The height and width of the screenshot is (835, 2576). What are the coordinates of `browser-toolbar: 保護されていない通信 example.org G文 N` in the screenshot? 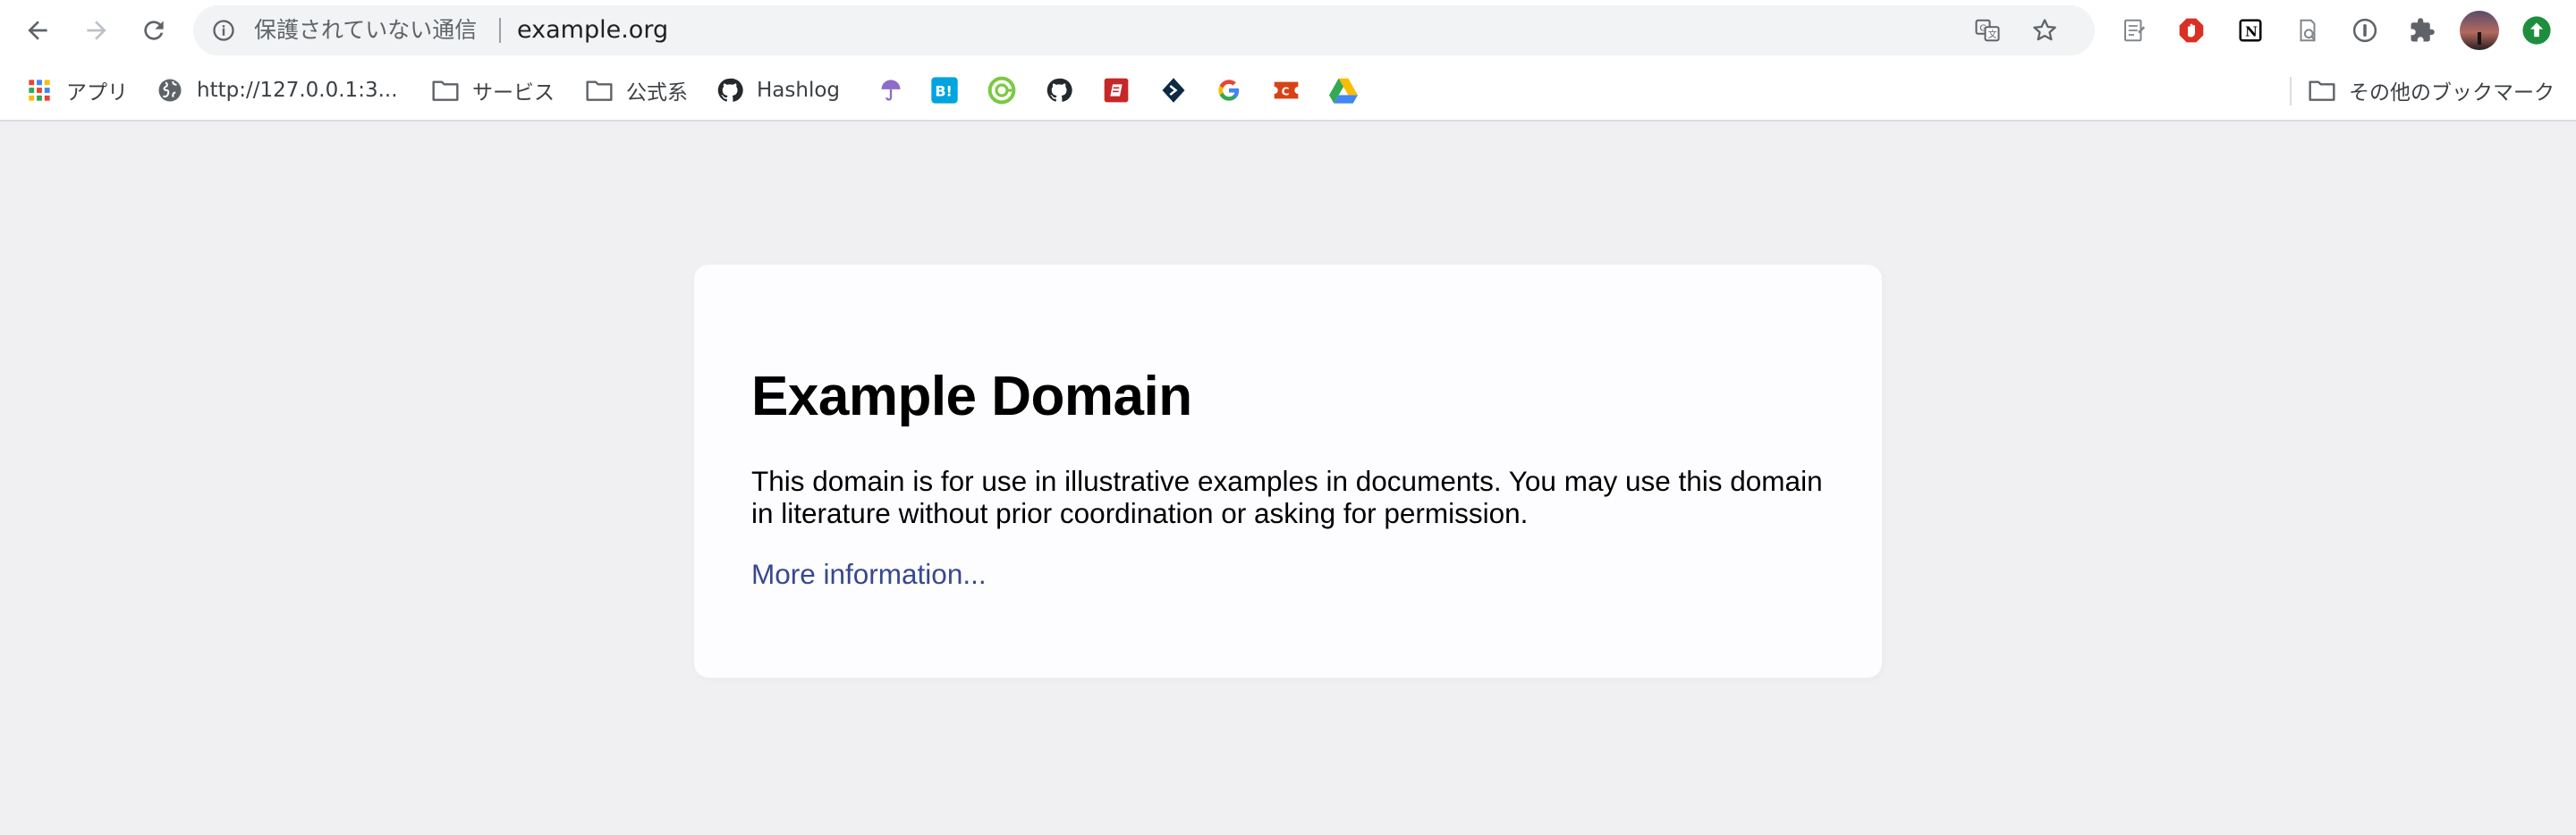 It's located at (1288, 31).